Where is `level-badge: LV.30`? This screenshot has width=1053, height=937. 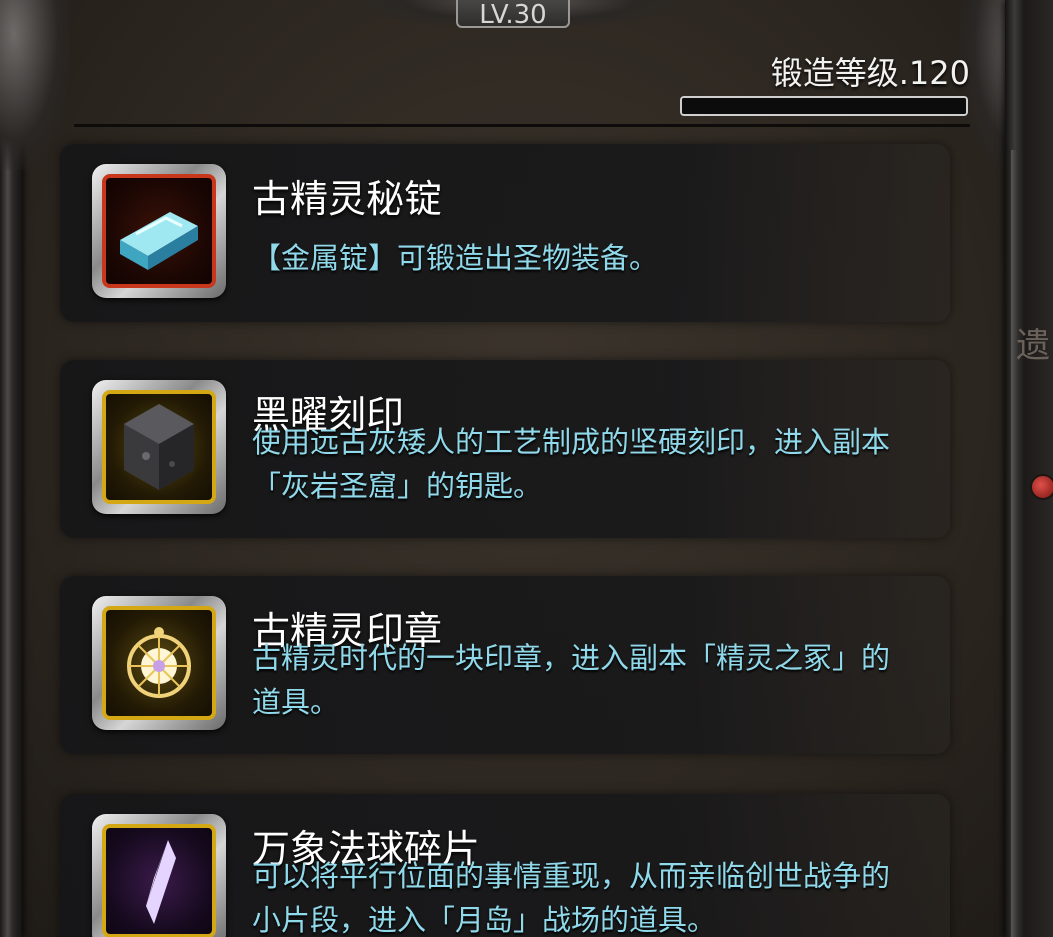 level-badge: LV.30 is located at coordinates (513, 15).